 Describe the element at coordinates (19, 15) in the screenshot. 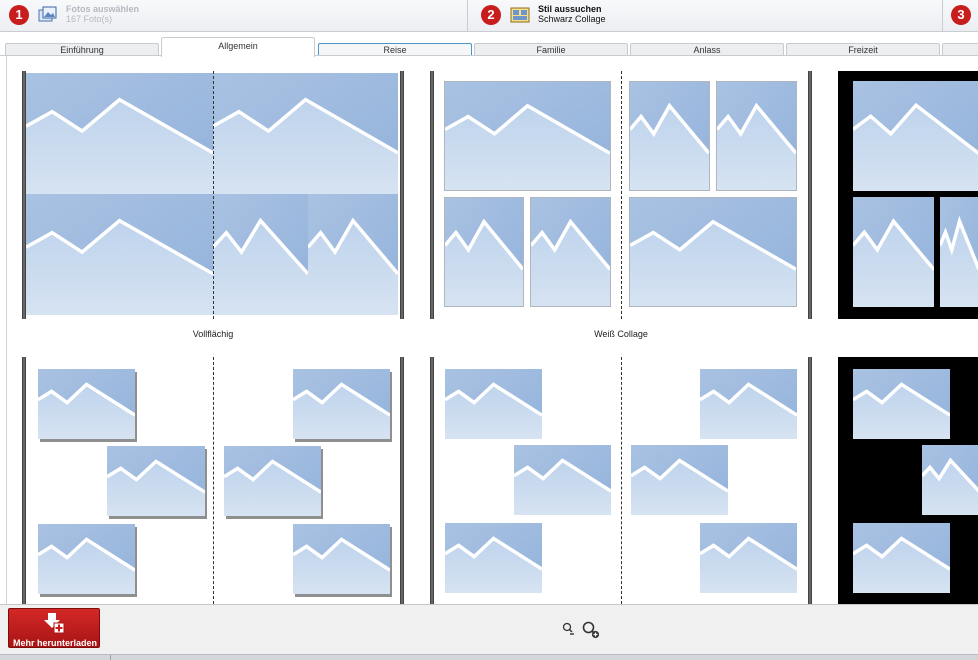

I see `step-number: 1` at that location.